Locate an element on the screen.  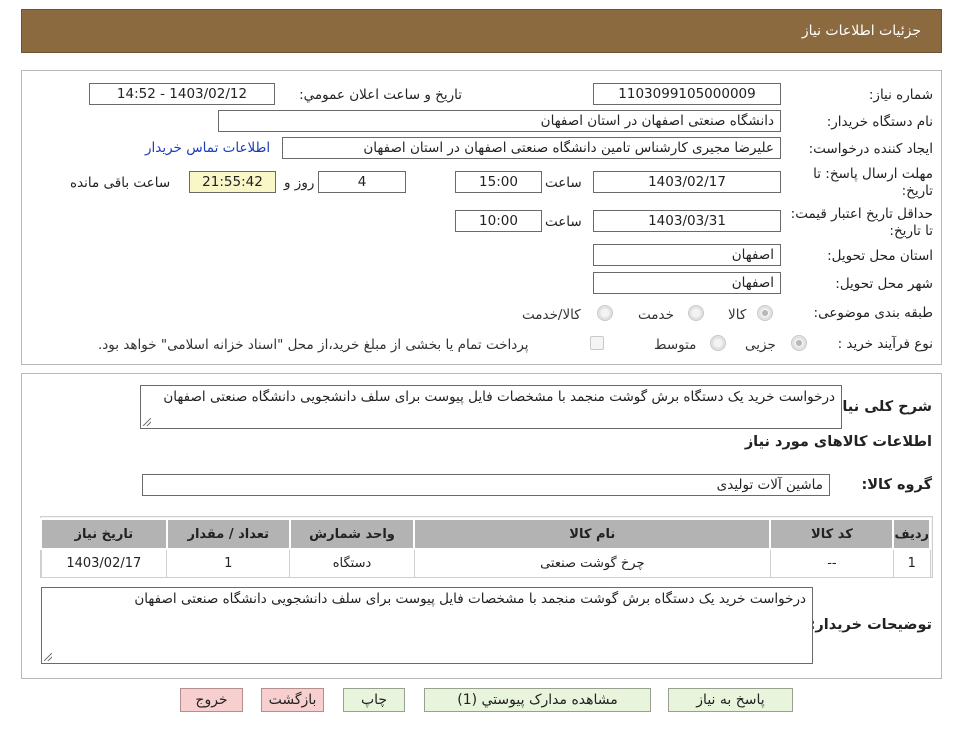
category-service-radio is located at coordinates (696, 313).